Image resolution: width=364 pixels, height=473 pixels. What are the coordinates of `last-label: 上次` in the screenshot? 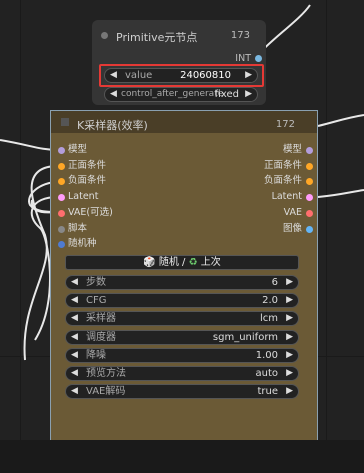 It's located at (210, 262).